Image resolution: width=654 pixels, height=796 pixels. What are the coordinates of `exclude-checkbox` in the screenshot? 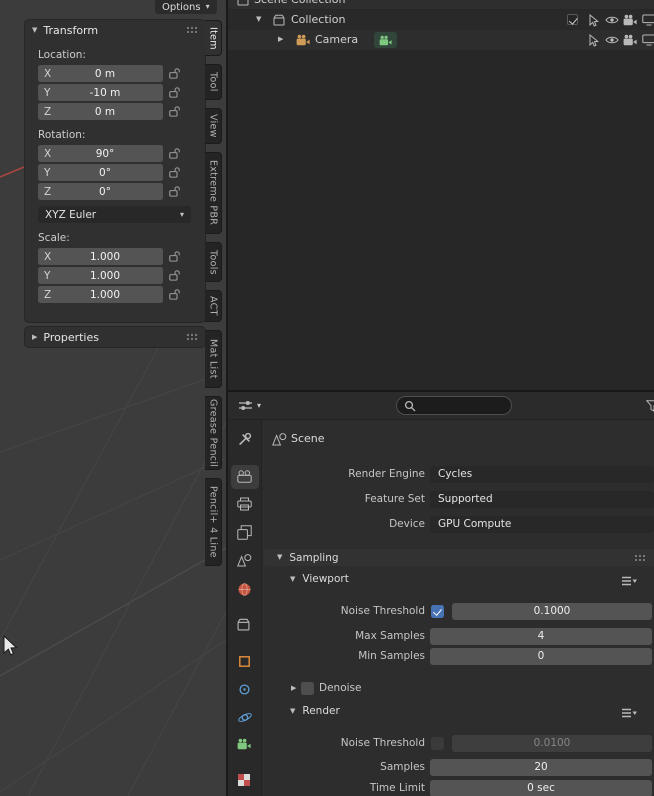 It's located at (572, 19).